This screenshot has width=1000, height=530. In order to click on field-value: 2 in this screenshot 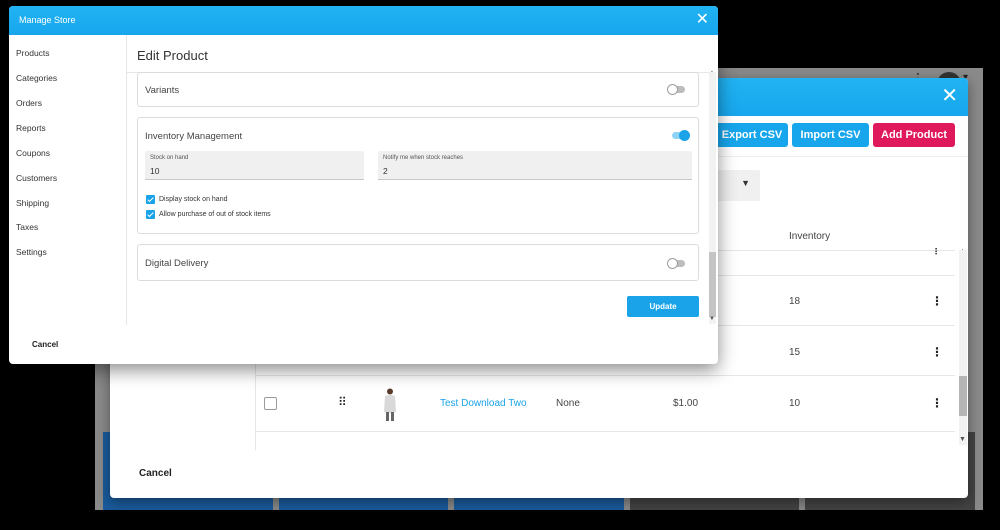, I will do `click(385, 171)`.